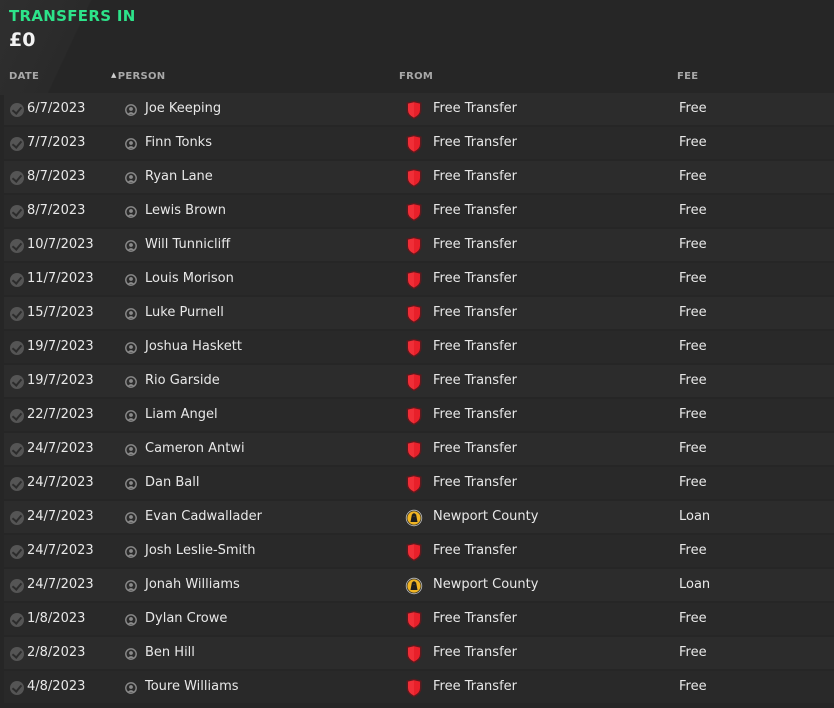 The height and width of the screenshot is (708, 834). What do you see at coordinates (179, 177) in the screenshot?
I see `player-name: Ryan Lane` at bounding box center [179, 177].